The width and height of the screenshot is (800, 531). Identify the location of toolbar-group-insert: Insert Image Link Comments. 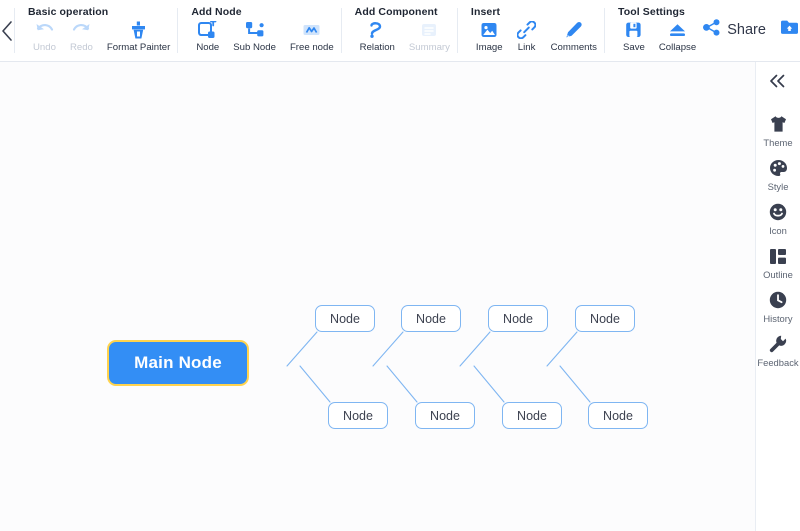
(530, 30).